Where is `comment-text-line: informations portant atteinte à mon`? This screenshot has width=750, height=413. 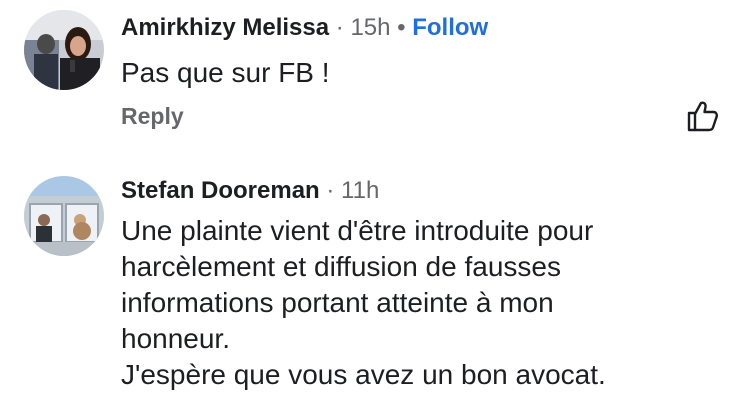 comment-text-line: informations portant atteinte à mon is located at coordinates (337, 302).